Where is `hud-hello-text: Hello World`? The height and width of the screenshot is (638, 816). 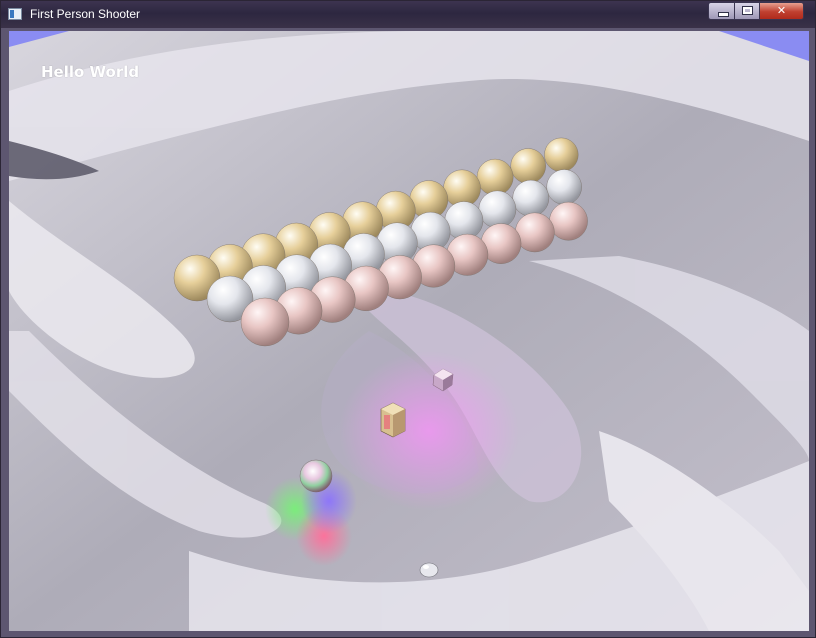
hud-hello-text: Hello World is located at coordinates (90, 72).